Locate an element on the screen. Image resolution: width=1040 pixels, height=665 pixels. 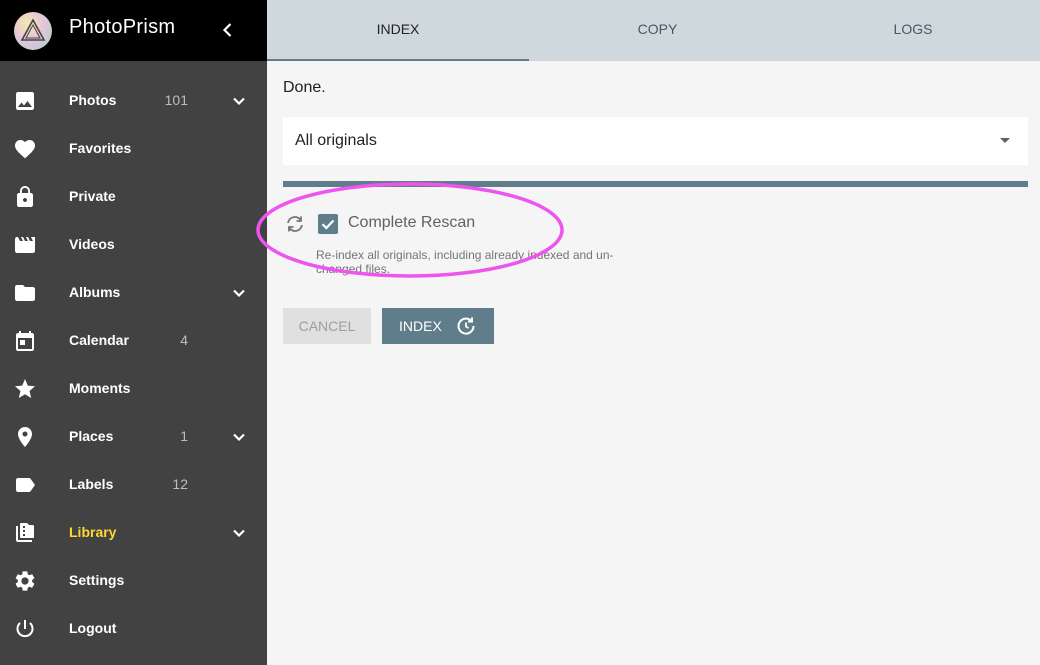
sidebar-item-favorites: Favorites is located at coordinates (133, 149).